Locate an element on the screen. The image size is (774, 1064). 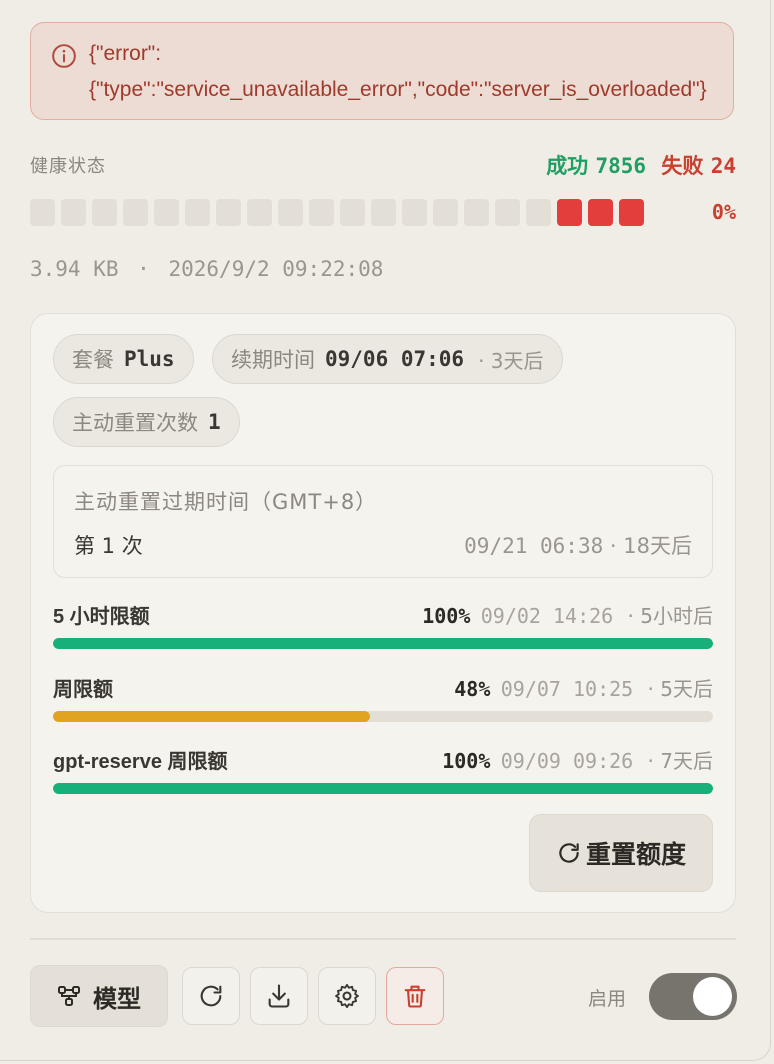
file-size: 3.94 KB is located at coordinates (74, 269).